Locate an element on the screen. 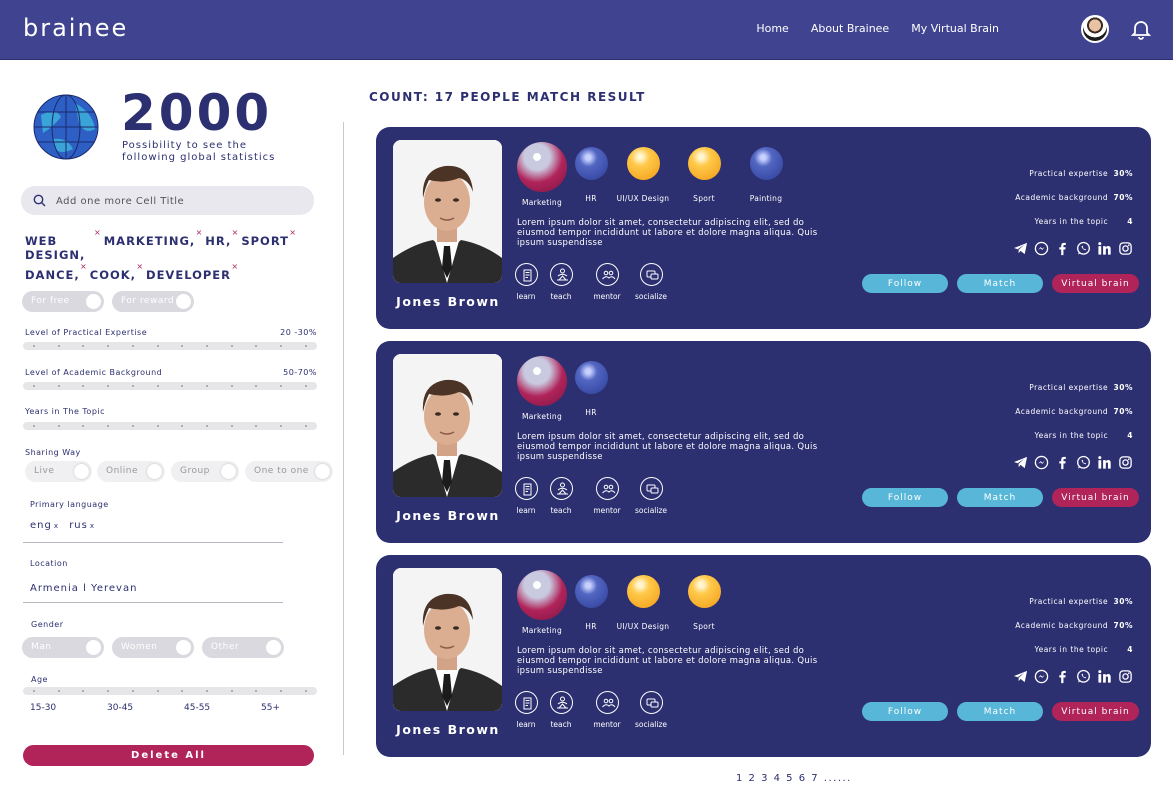 Image resolution: width=1173 pixels, height=785 pixels. topic-hr: HR is located at coordinates (591, 386).